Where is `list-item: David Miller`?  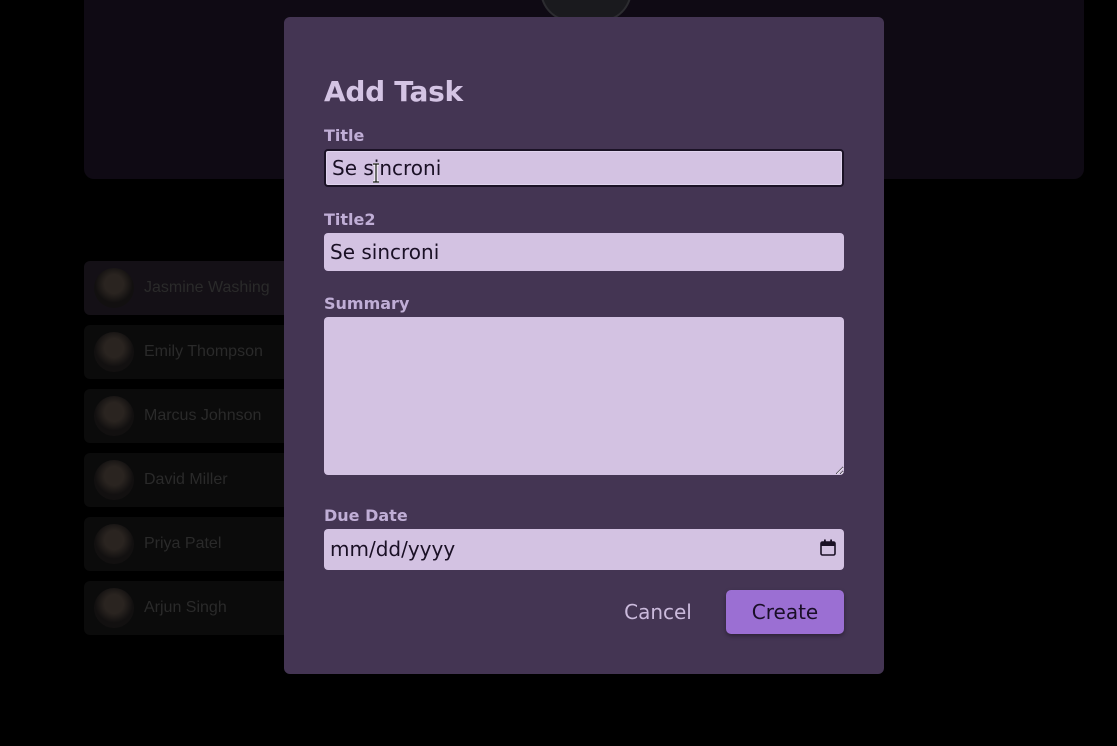
list-item: David Miller is located at coordinates (199, 480).